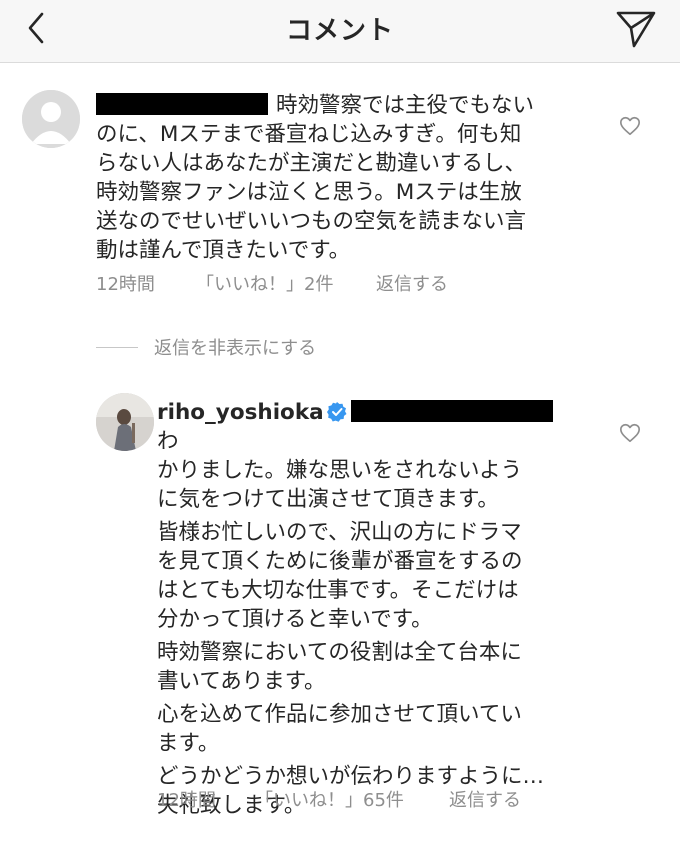  I want to click on username-link: riho_yoshioka, so click(240, 412).